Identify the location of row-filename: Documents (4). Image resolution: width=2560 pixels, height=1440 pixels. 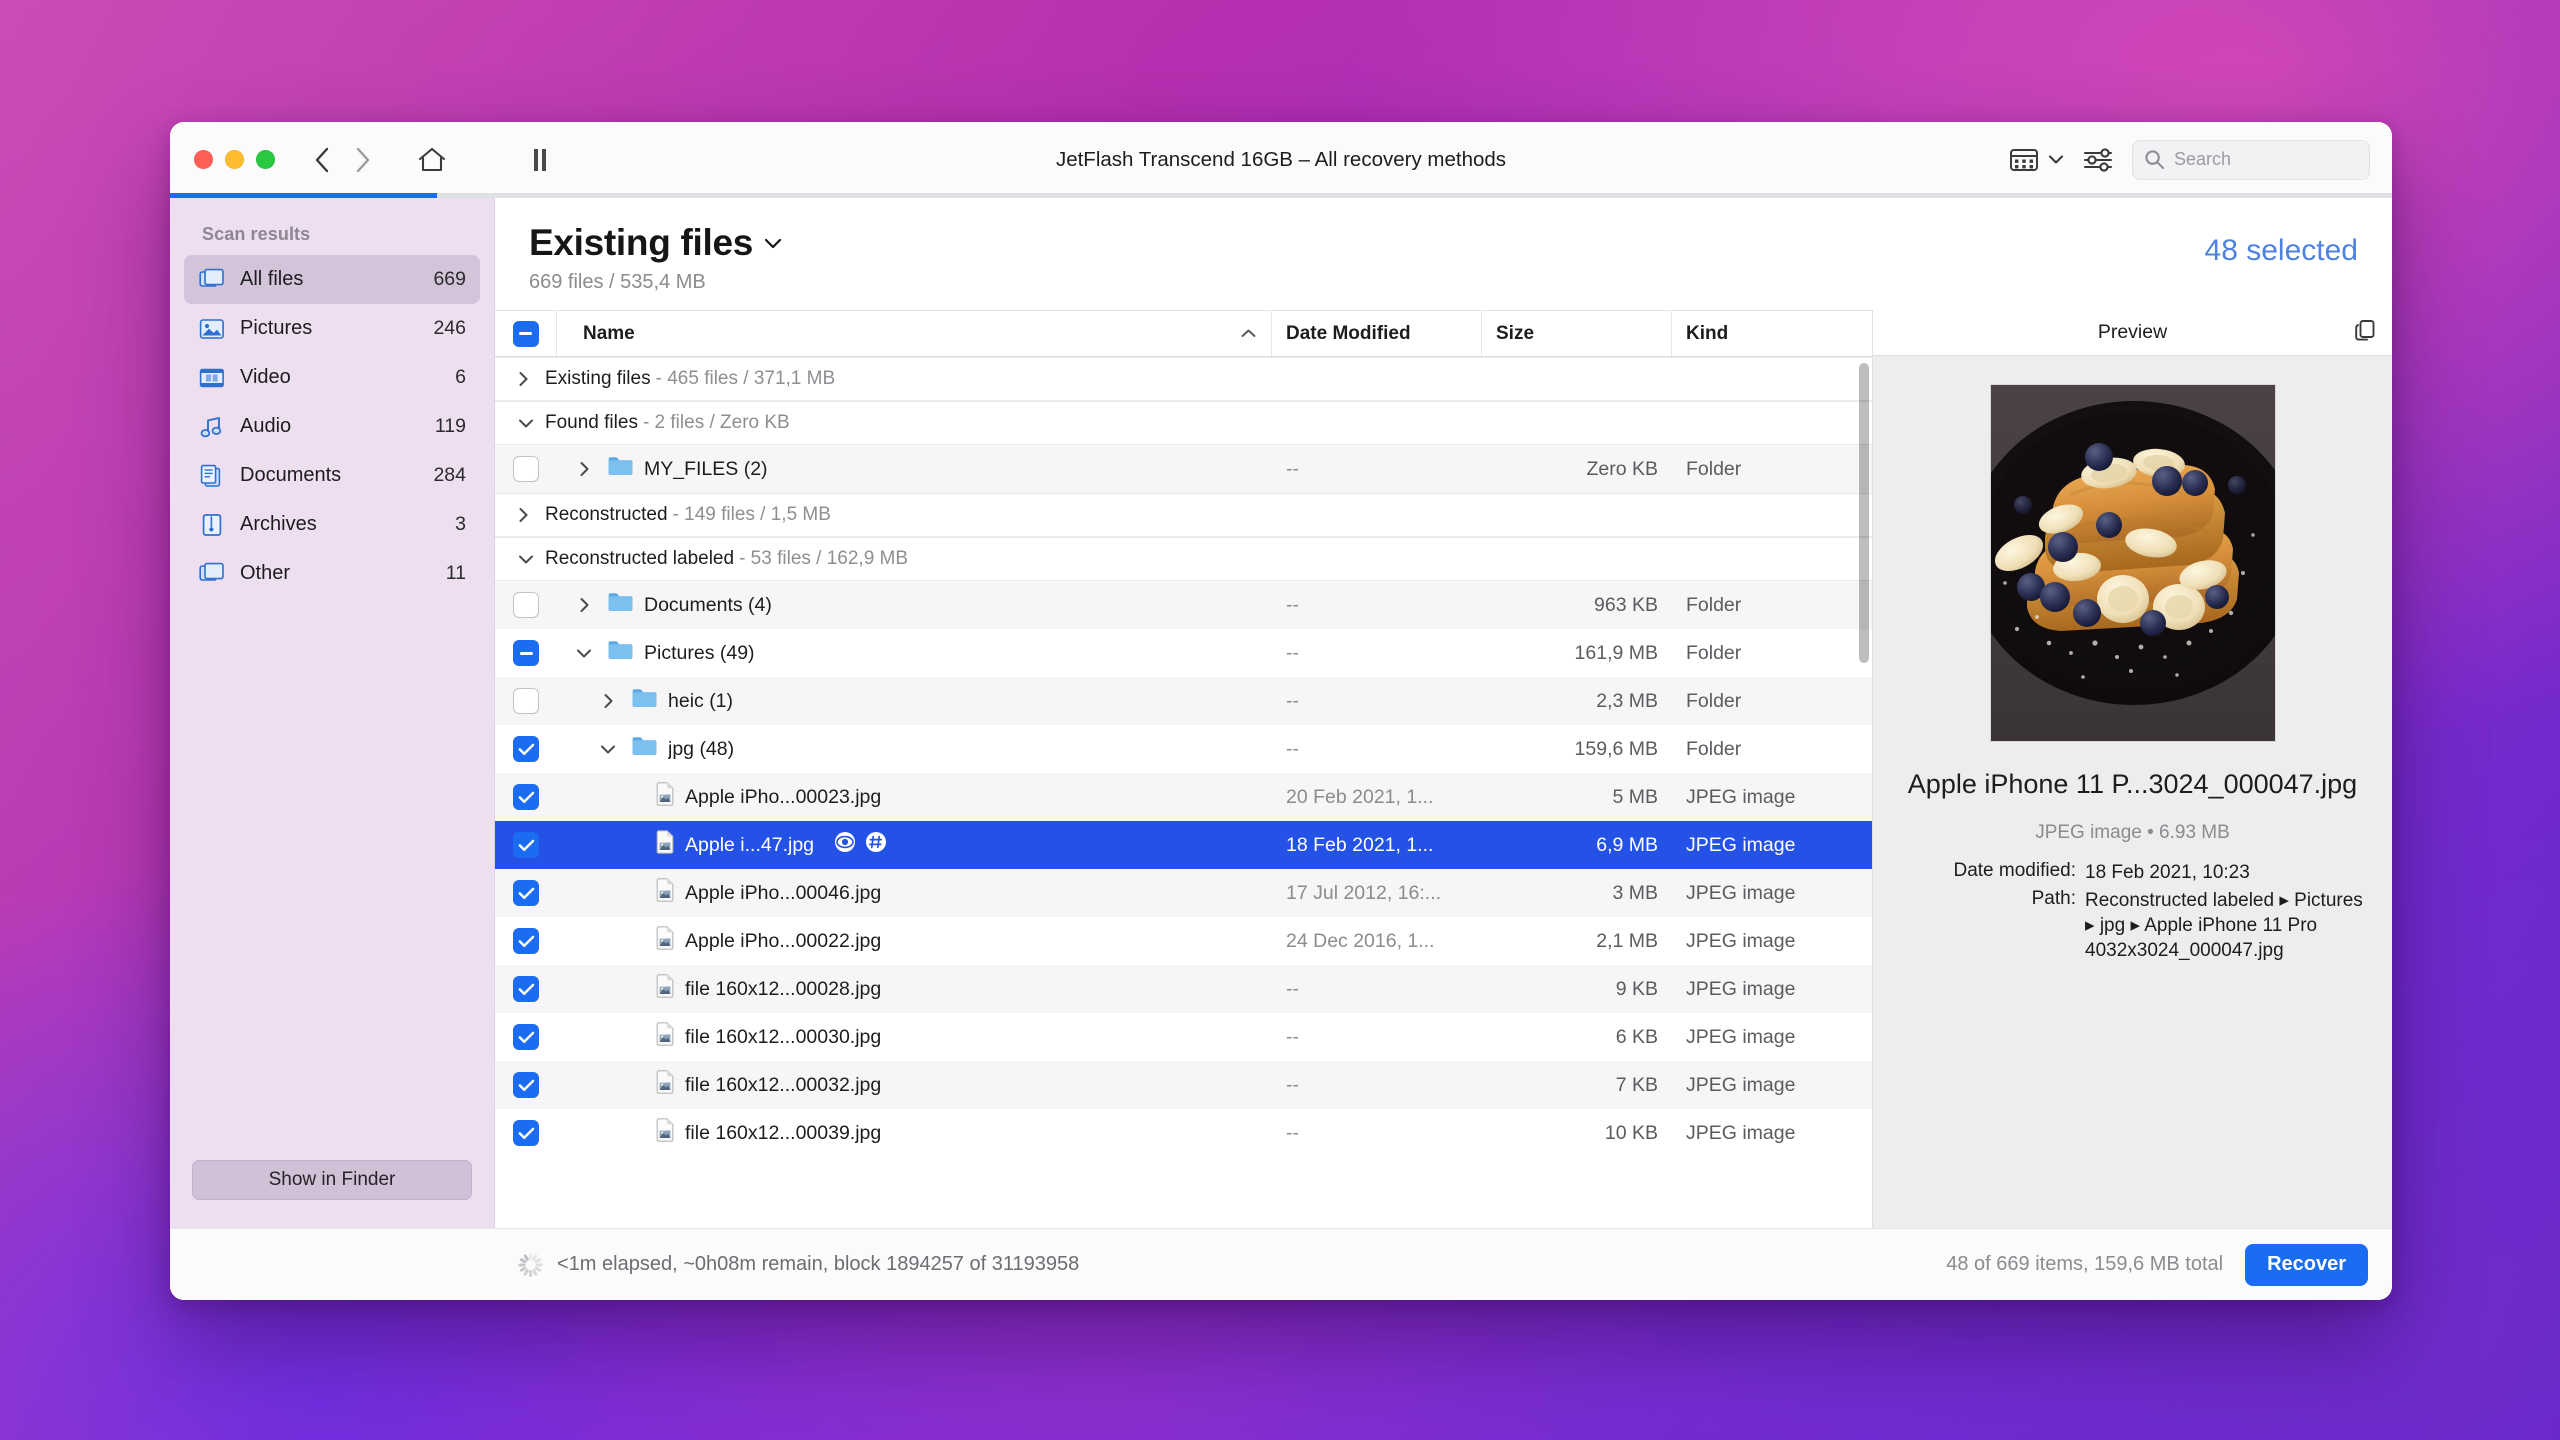
(708, 604).